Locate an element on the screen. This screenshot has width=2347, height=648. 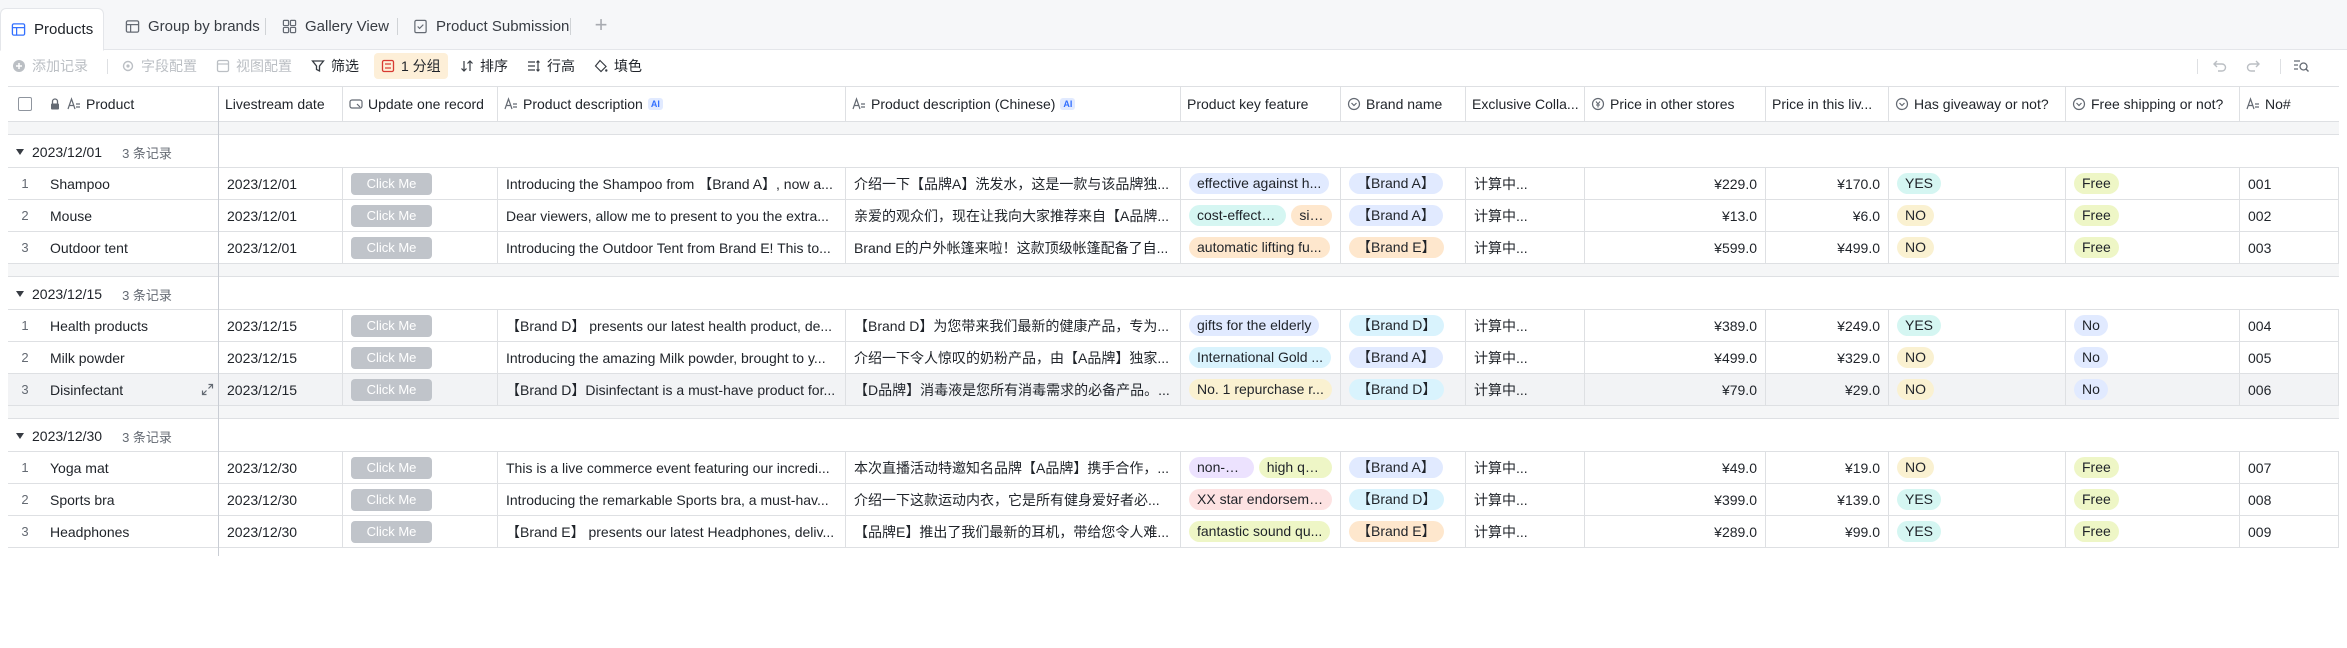
row-height-button: 行高 is located at coordinates (551, 66).